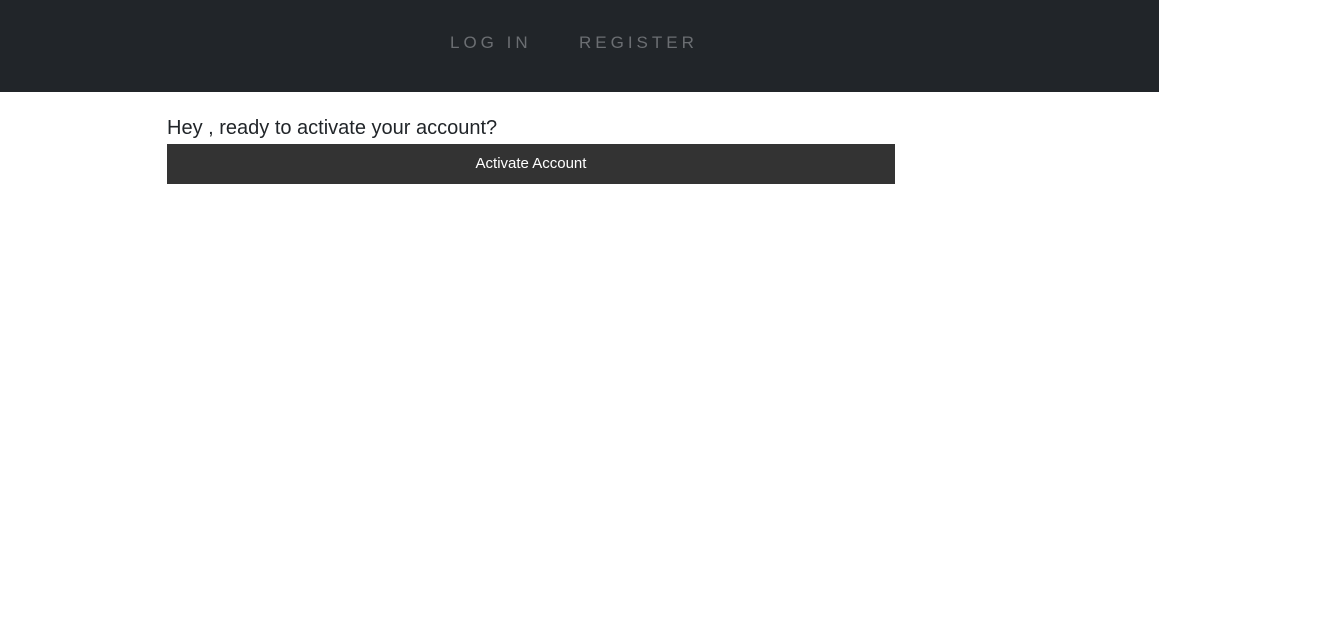 Image resolution: width=1338 pixels, height=640 pixels. I want to click on activate-account-button: Activate Account, so click(531, 164).